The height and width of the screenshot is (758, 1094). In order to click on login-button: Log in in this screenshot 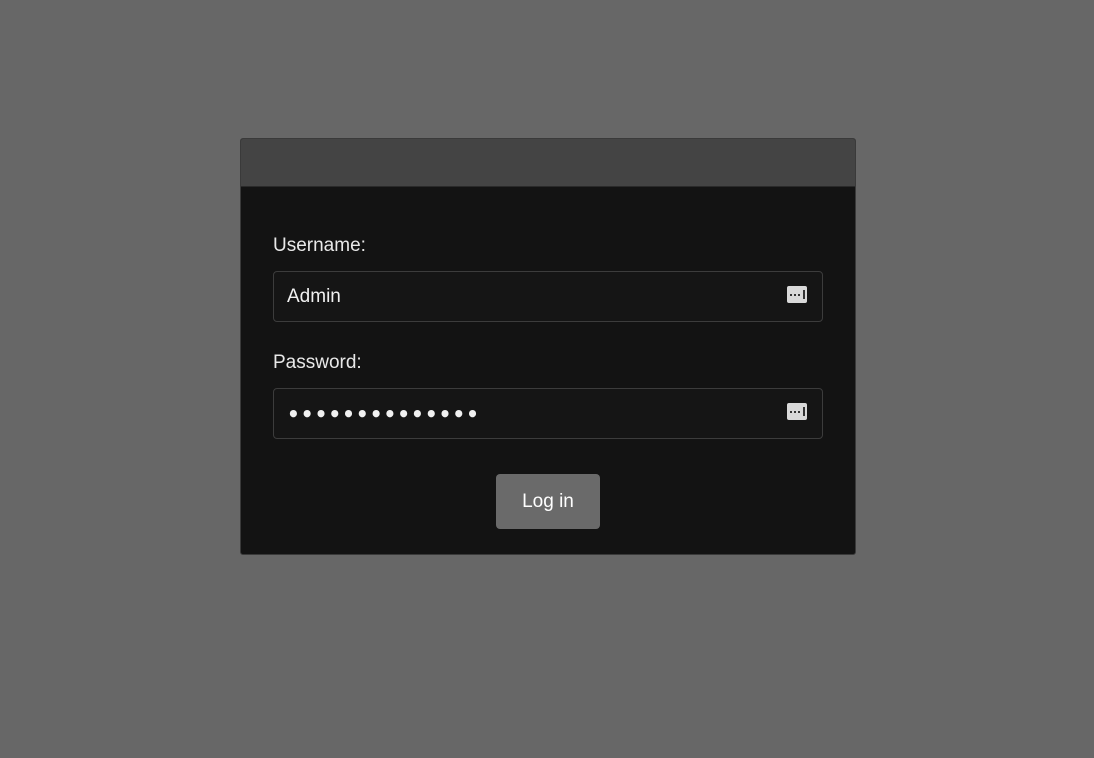, I will do `click(548, 501)`.